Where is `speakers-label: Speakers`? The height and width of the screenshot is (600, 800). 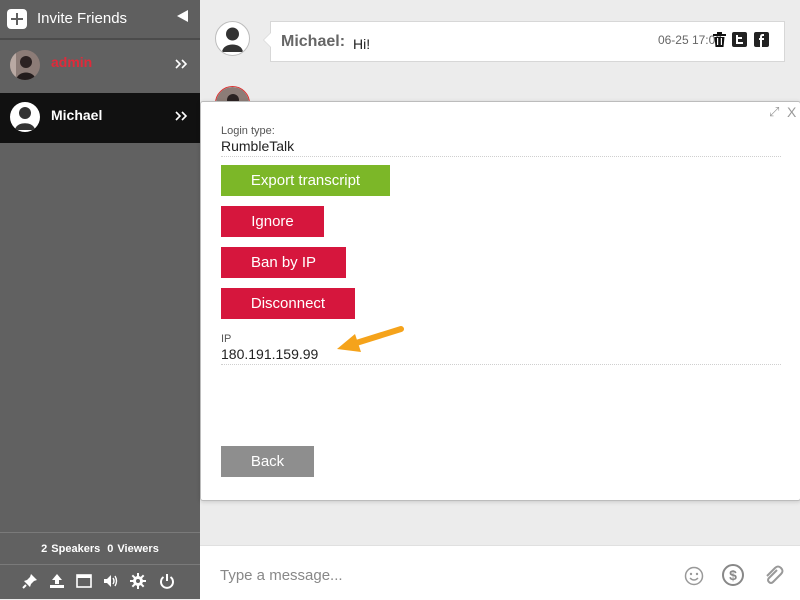
speakers-label: Speakers is located at coordinates (76, 549).